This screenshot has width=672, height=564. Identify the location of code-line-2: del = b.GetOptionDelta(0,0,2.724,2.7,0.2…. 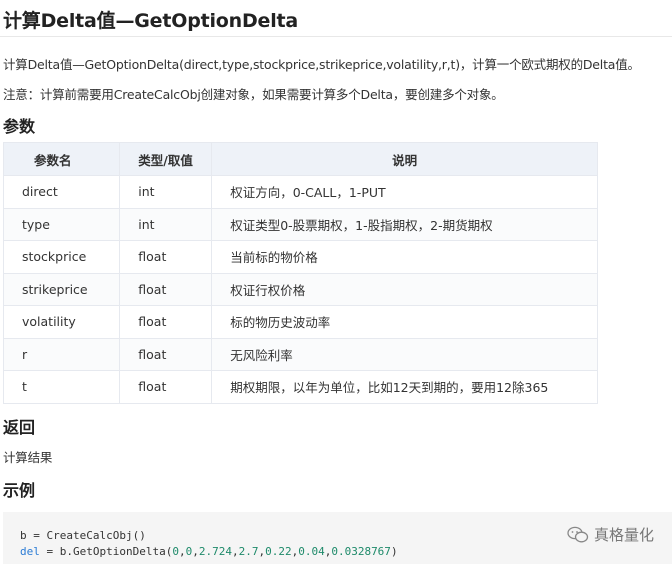
(209, 551).